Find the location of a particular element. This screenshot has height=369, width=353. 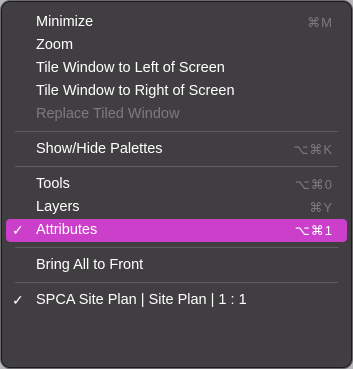

menu-item-zoom: Zoom is located at coordinates (176, 45).